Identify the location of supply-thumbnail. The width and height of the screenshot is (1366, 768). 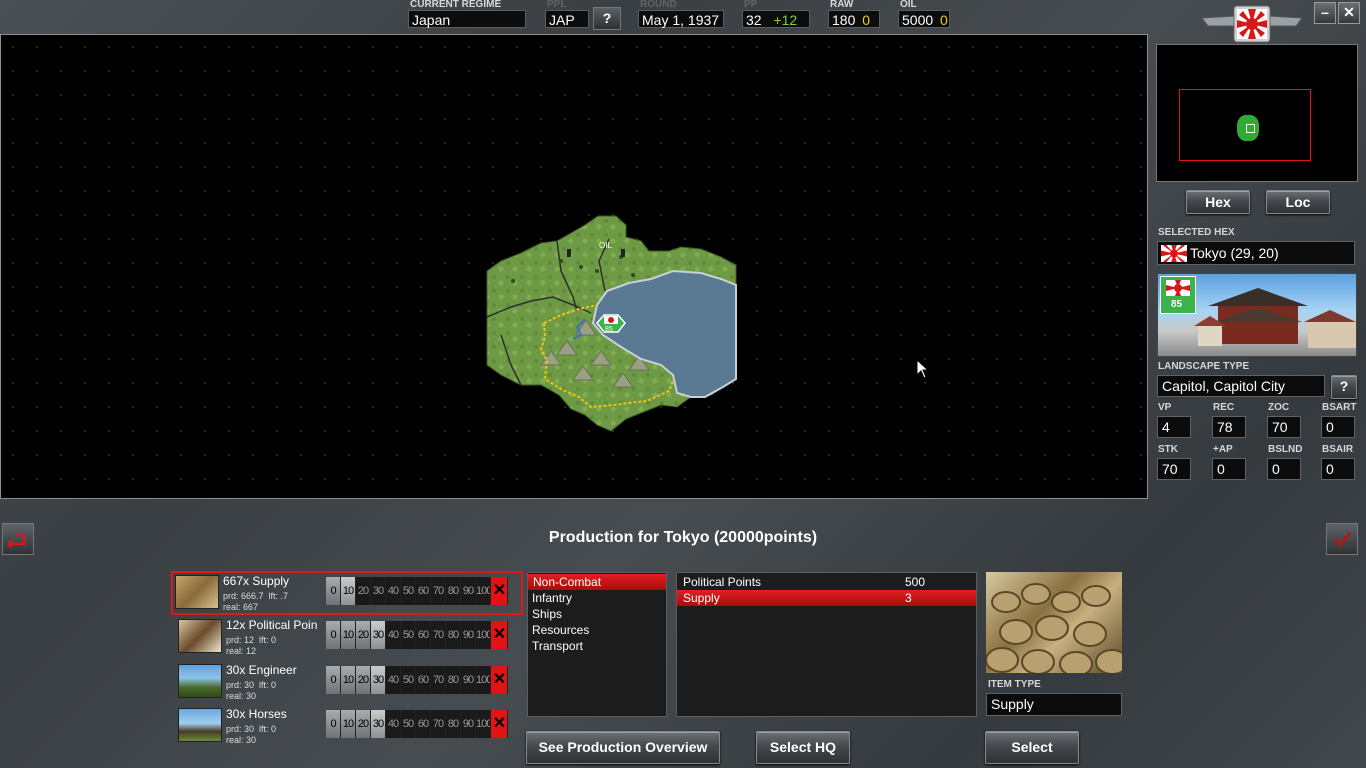
(197, 592).